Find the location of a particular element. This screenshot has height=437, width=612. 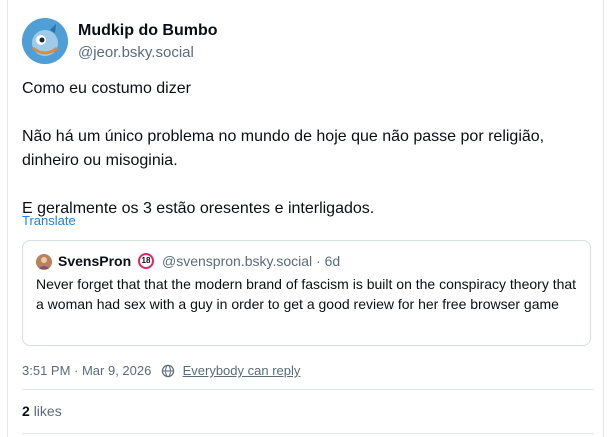

likes-count: 2 likes is located at coordinates (42, 411).